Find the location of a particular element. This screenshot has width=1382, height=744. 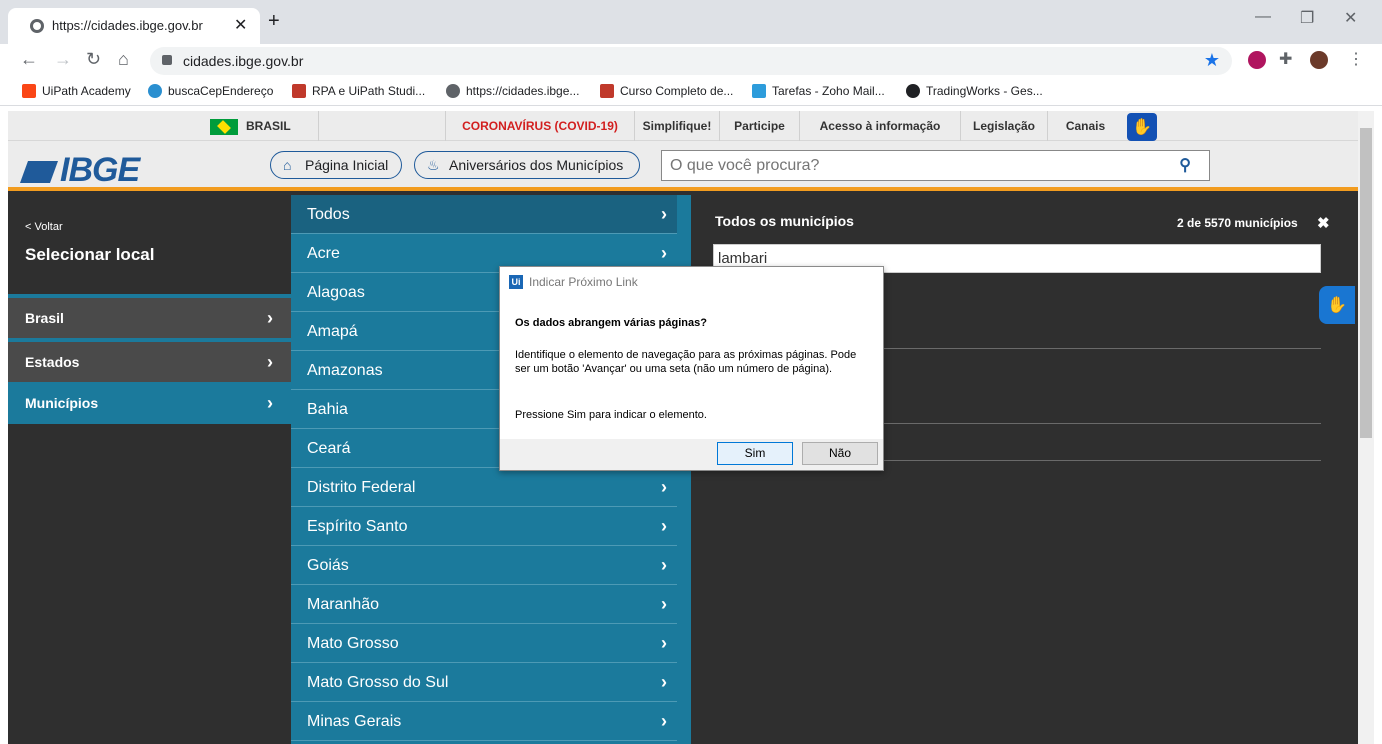

profile-avatar is located at coordinates (1319, 60).